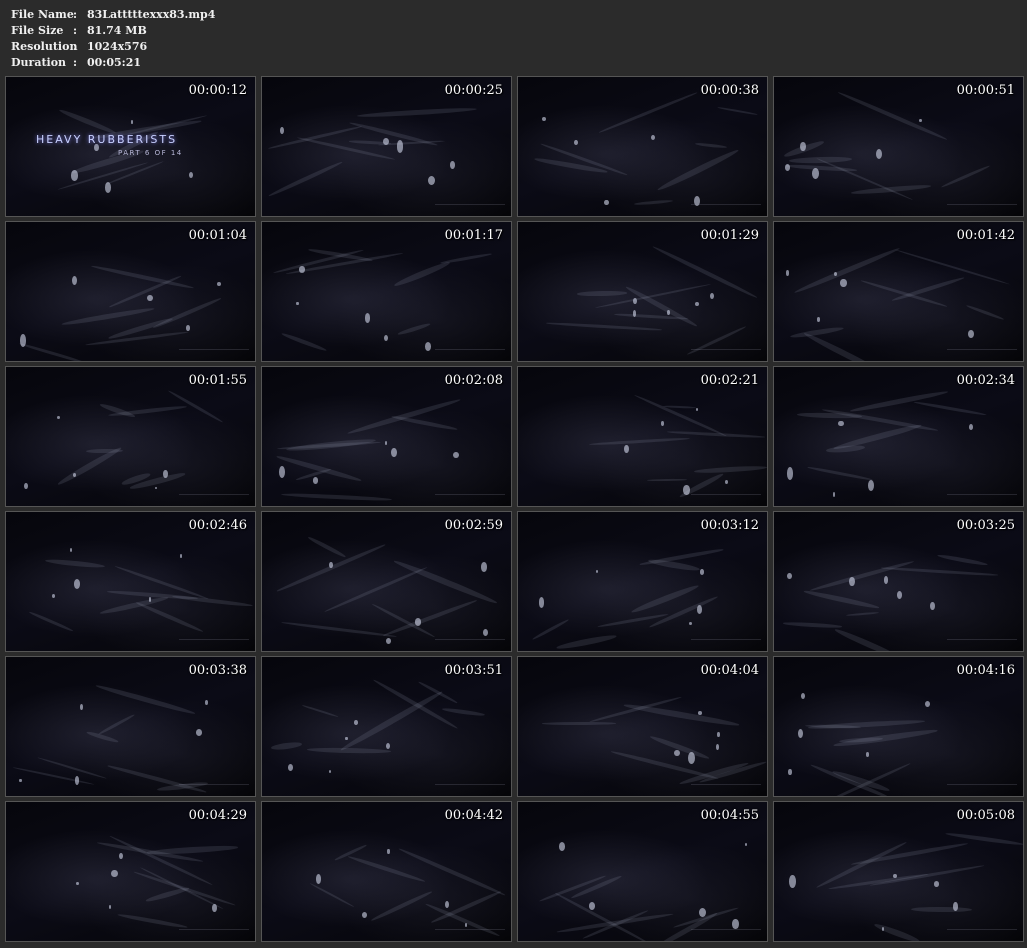 Image resolution: width=1027 pixels, height=948 pixels. Describe the element at coordinates (130, 291) in the screenshot. I see `video-thumbnail: 00:01:04` at that location.